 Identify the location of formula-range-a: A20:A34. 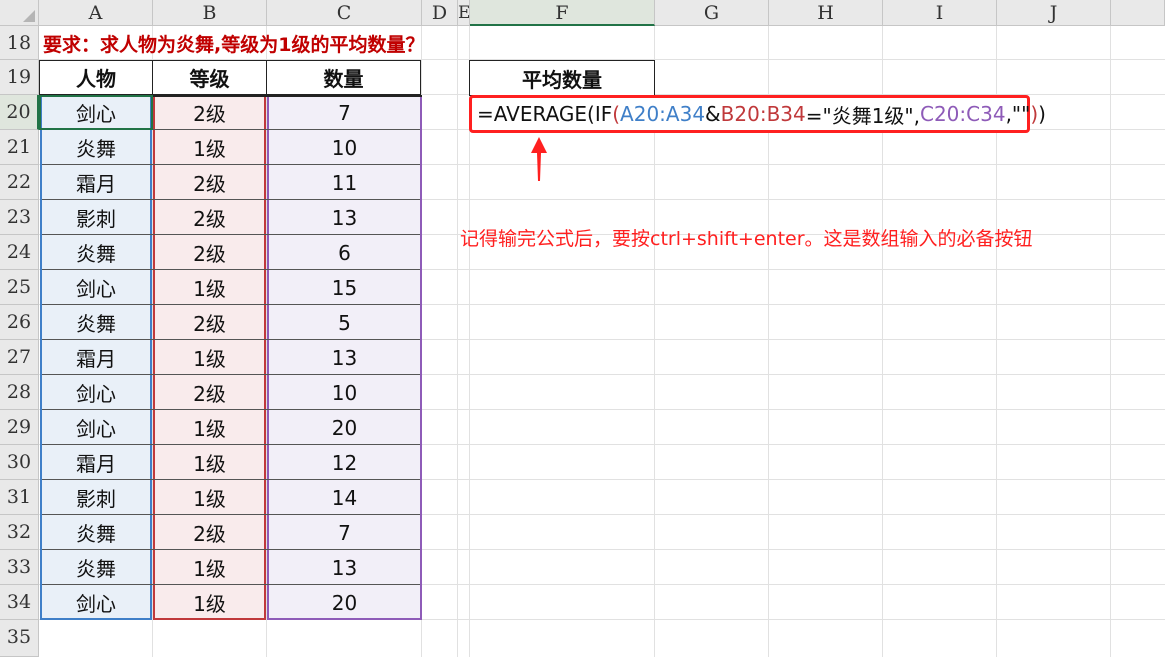
(663, 114).